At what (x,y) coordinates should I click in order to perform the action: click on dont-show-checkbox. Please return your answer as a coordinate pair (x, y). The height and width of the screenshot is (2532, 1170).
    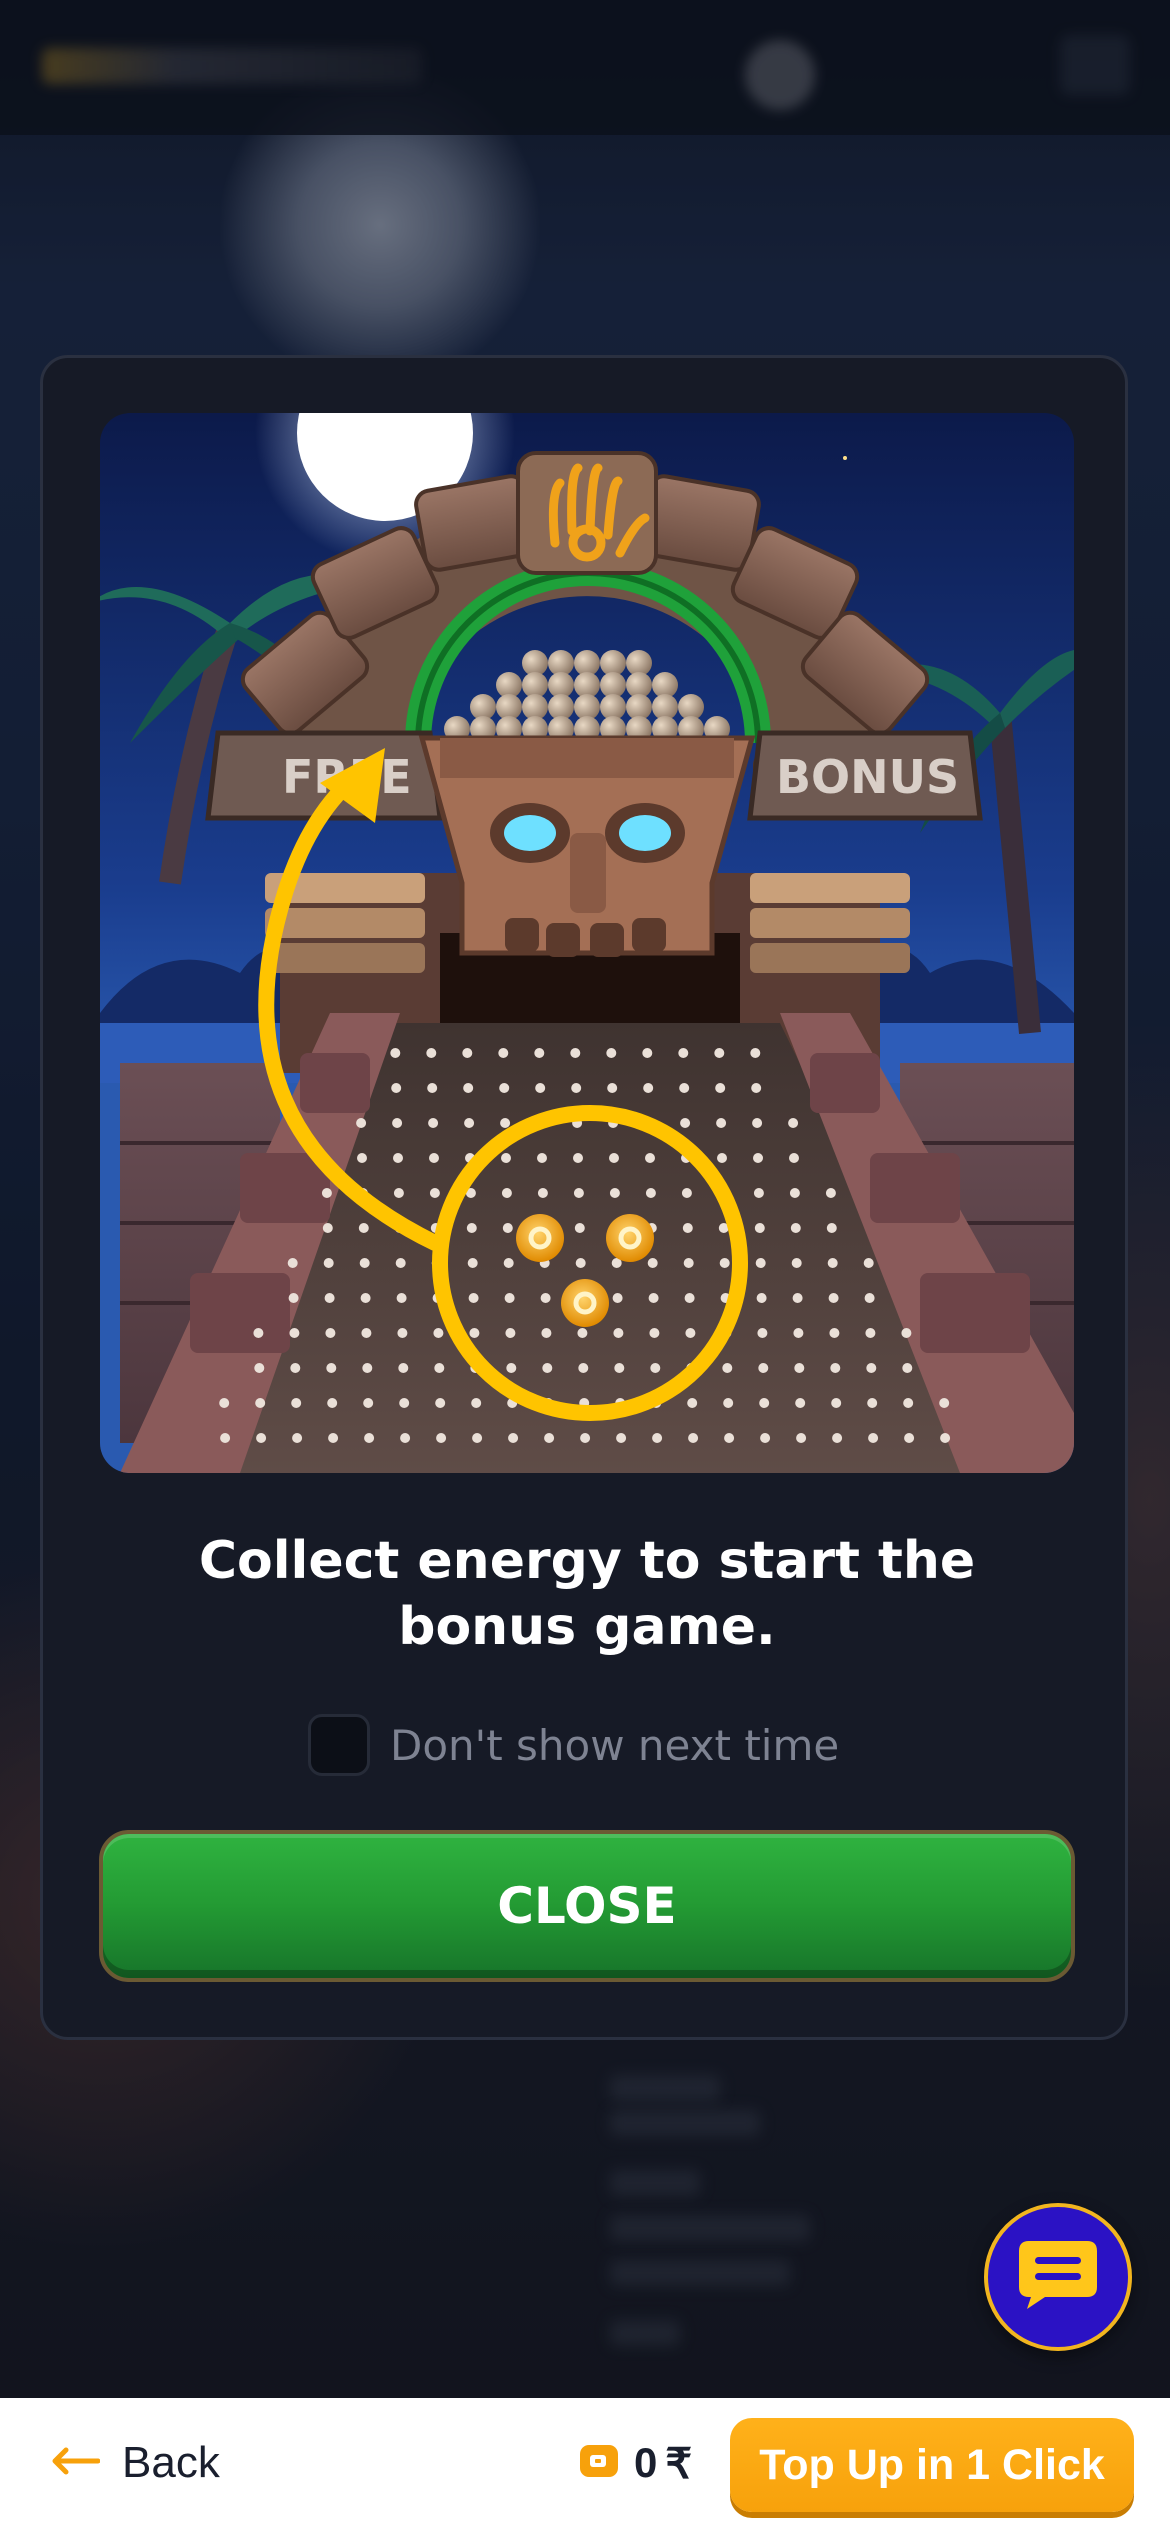
    Looking at the image, I should click on (339, 1745).